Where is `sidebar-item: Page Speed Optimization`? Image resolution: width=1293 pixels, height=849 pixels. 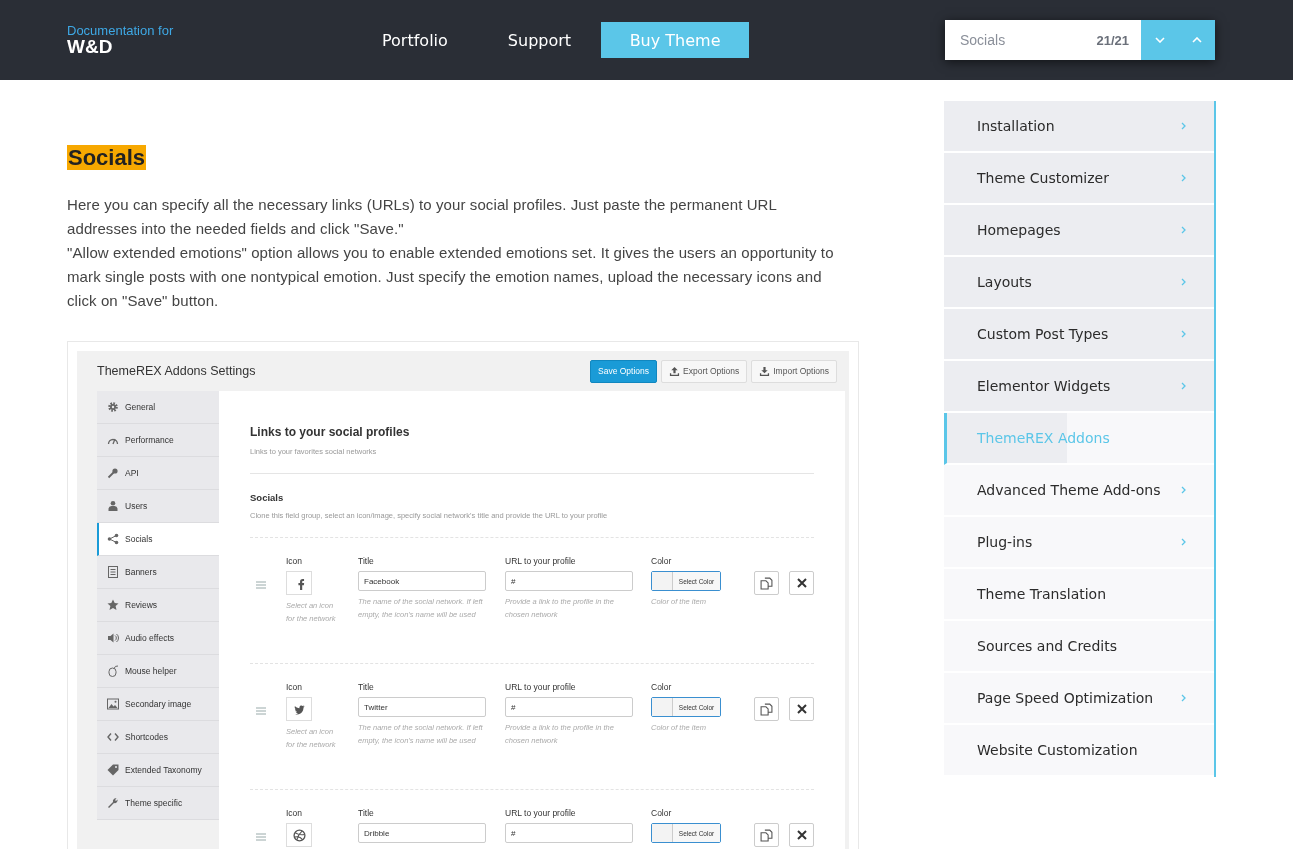 sidebar-item: Page Speed Optimization is located at coordinates (1079, 699).